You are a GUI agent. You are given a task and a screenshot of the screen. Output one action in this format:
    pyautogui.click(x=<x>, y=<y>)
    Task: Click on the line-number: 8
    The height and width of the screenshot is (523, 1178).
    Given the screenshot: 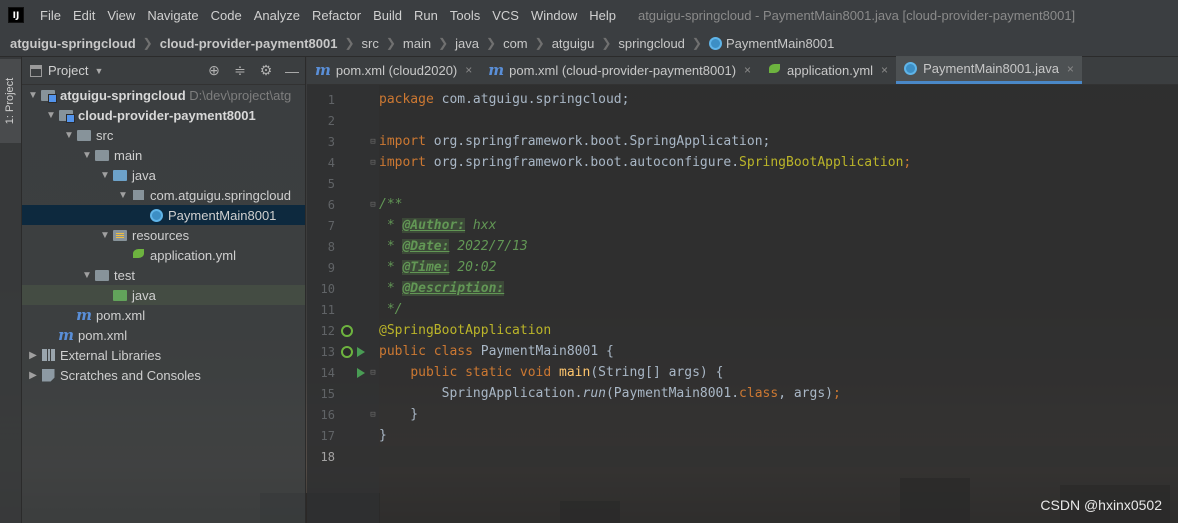 What is the action you would take?
    pyautogui.click(x=331, y=246)
    